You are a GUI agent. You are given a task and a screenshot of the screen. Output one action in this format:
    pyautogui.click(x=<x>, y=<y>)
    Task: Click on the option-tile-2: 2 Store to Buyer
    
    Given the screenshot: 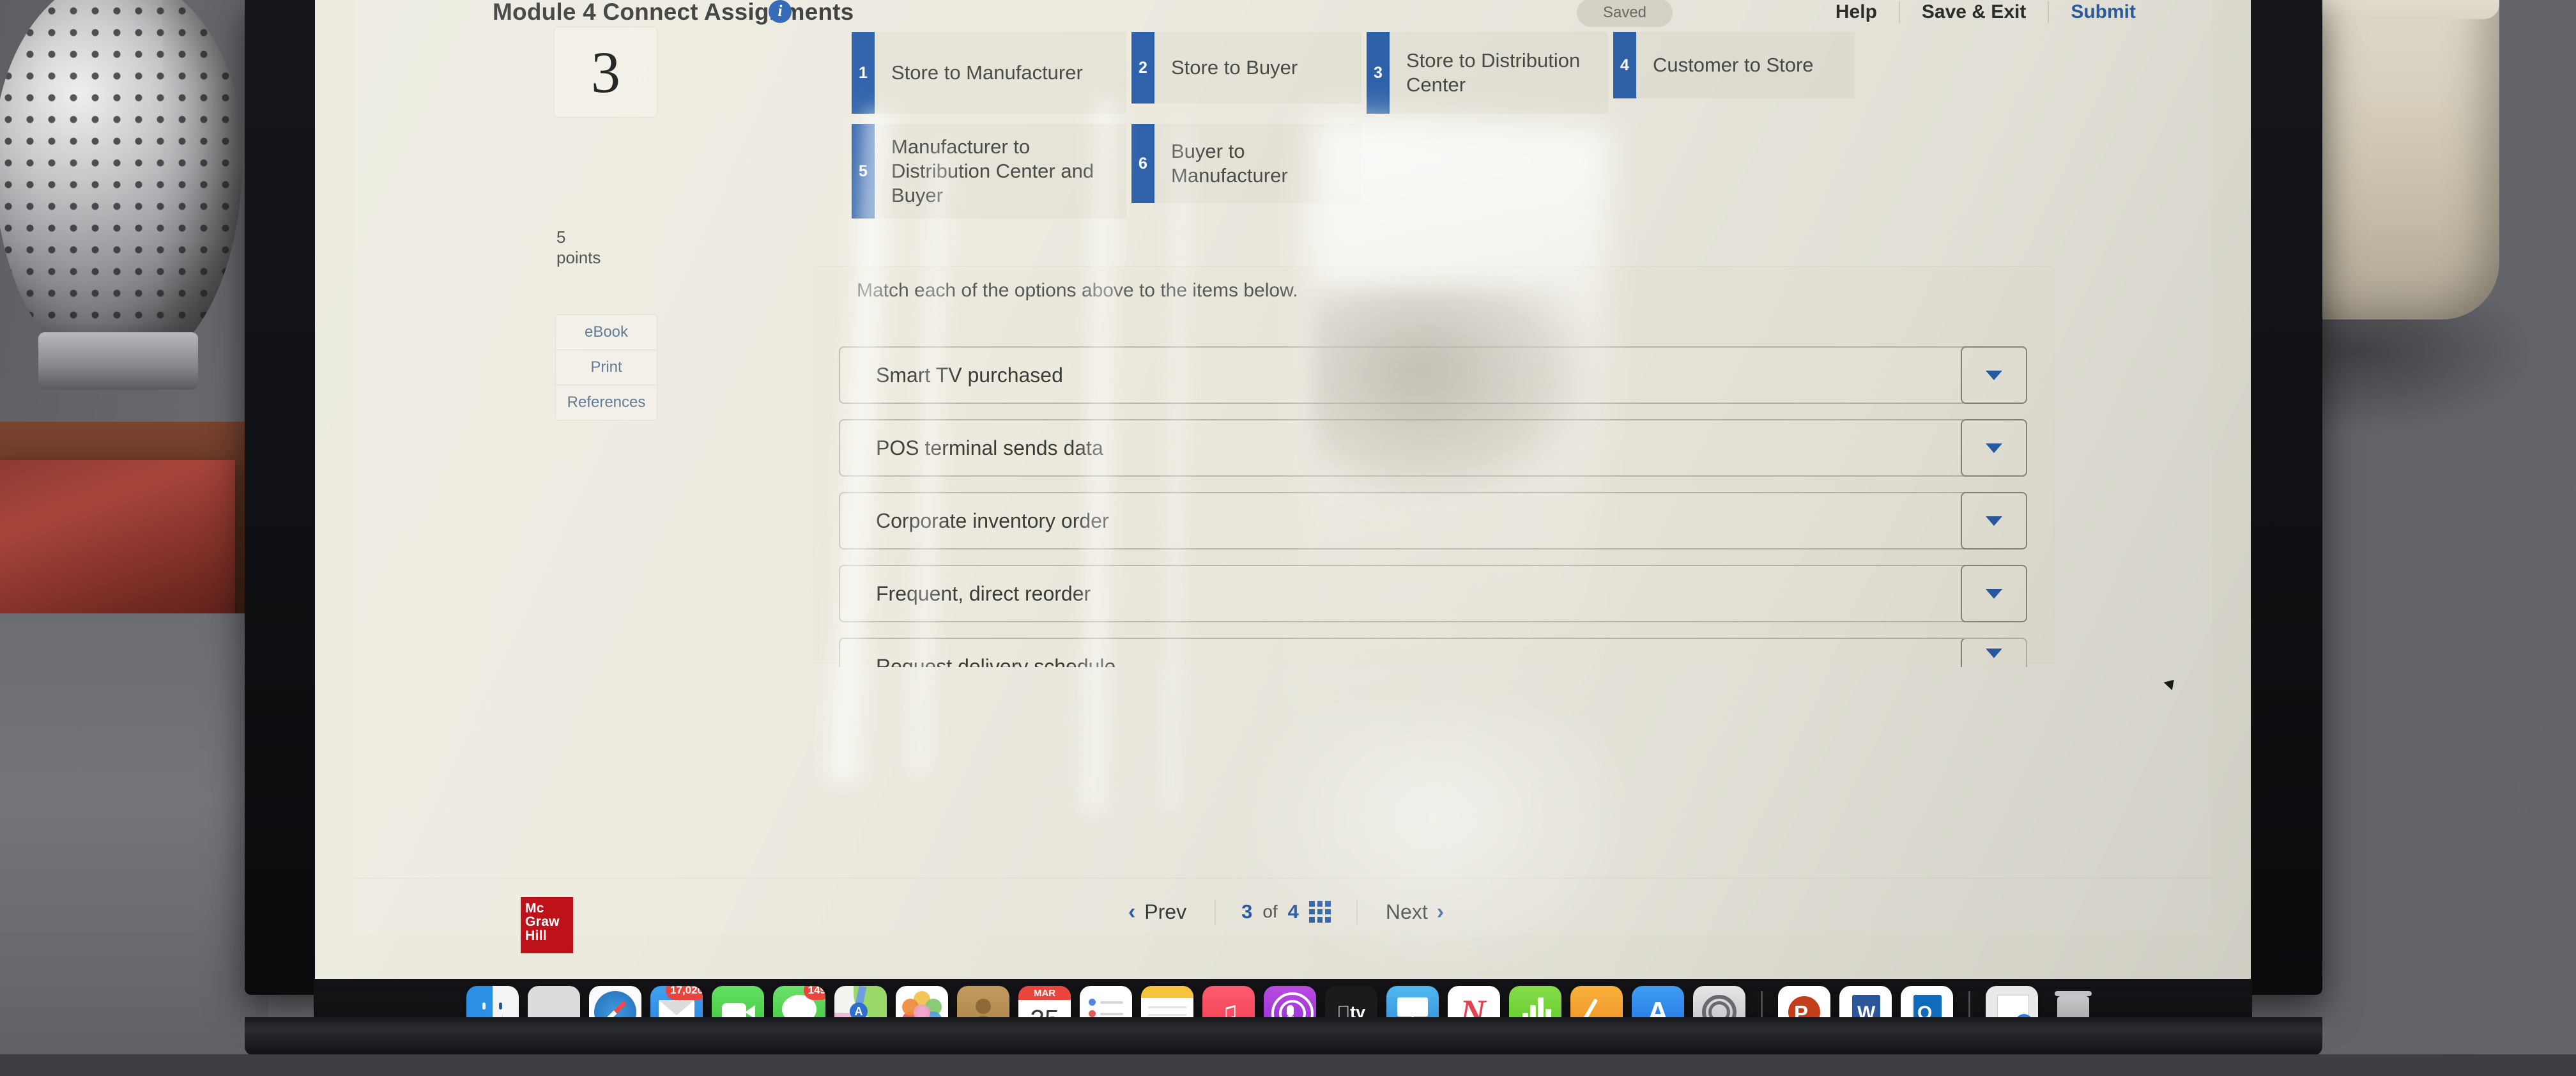 What is the action you would take?
    pyautogui.click(x=1246, y=68)
    